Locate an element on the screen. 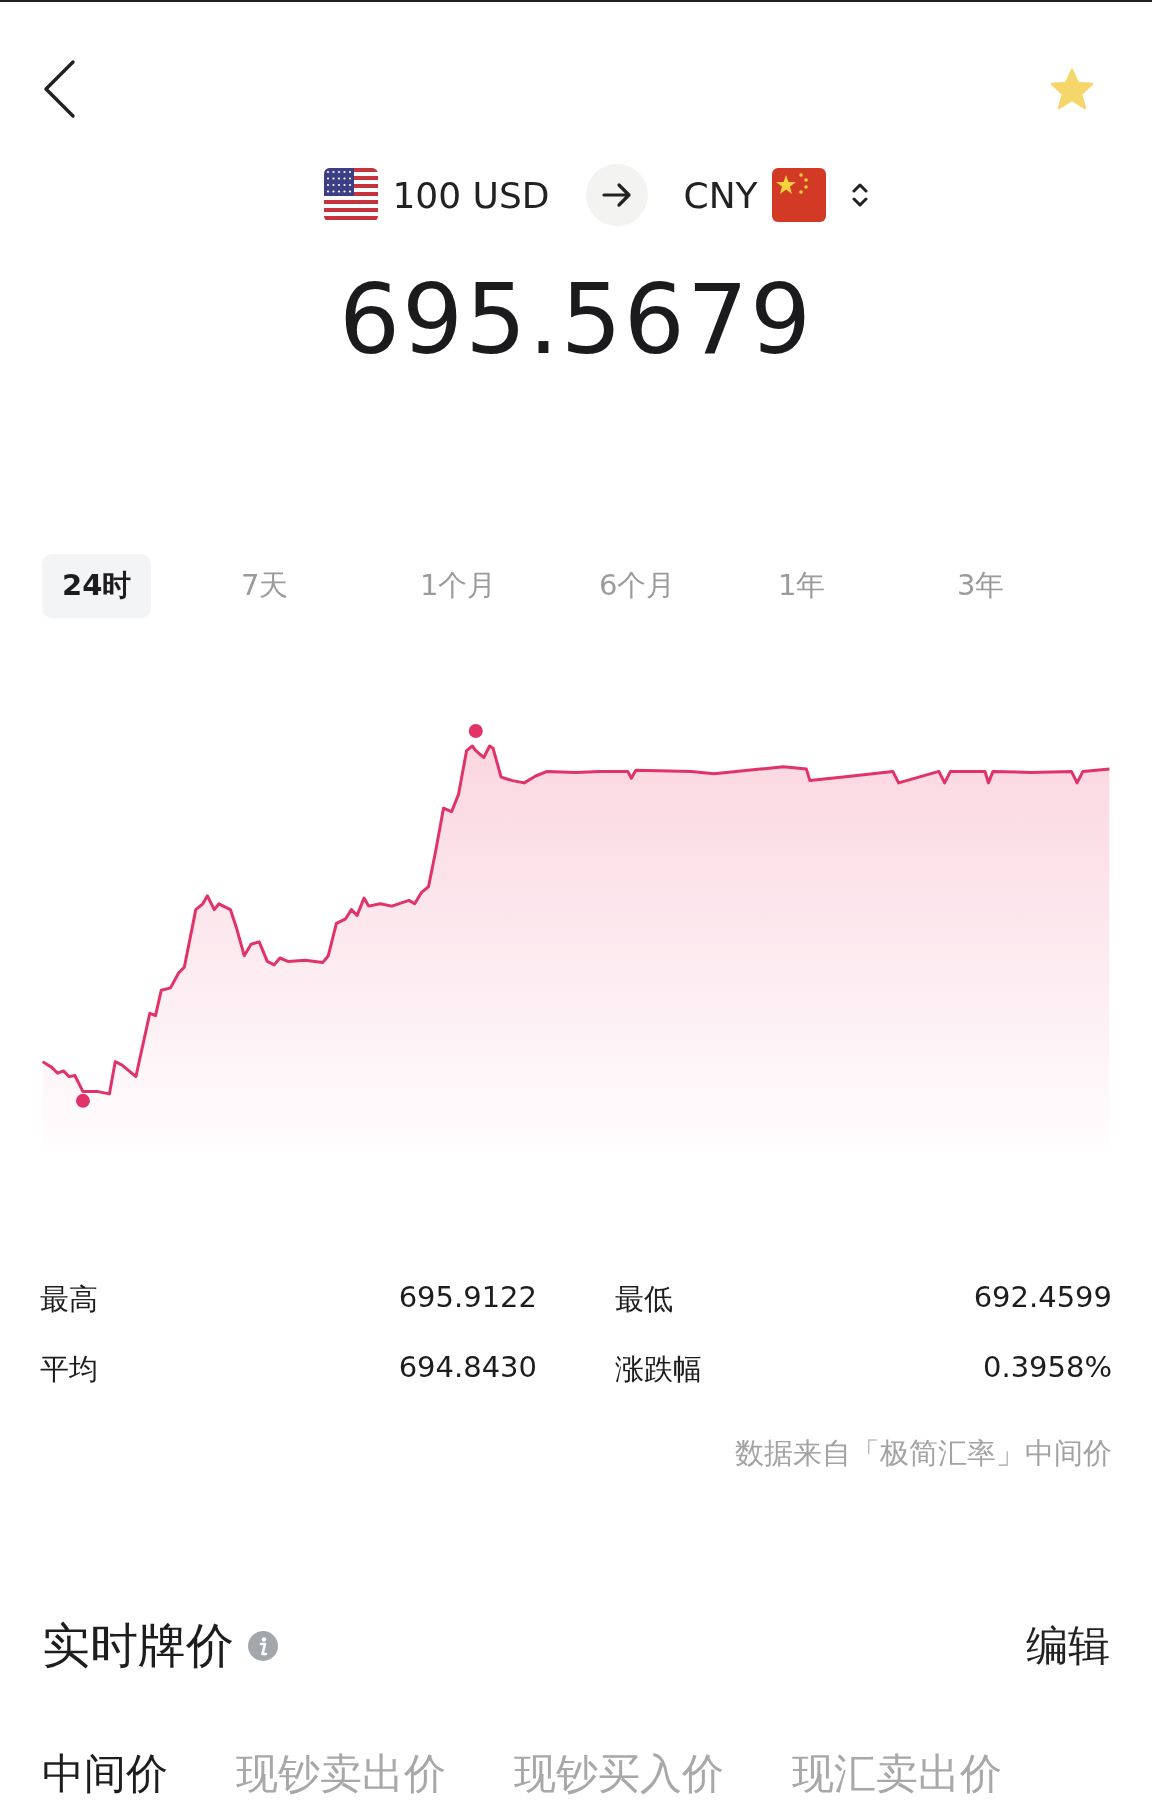 This screenshot has height=1807, width=1152. price-type-tab: 中间价 is located at coordinates (105, 1774).